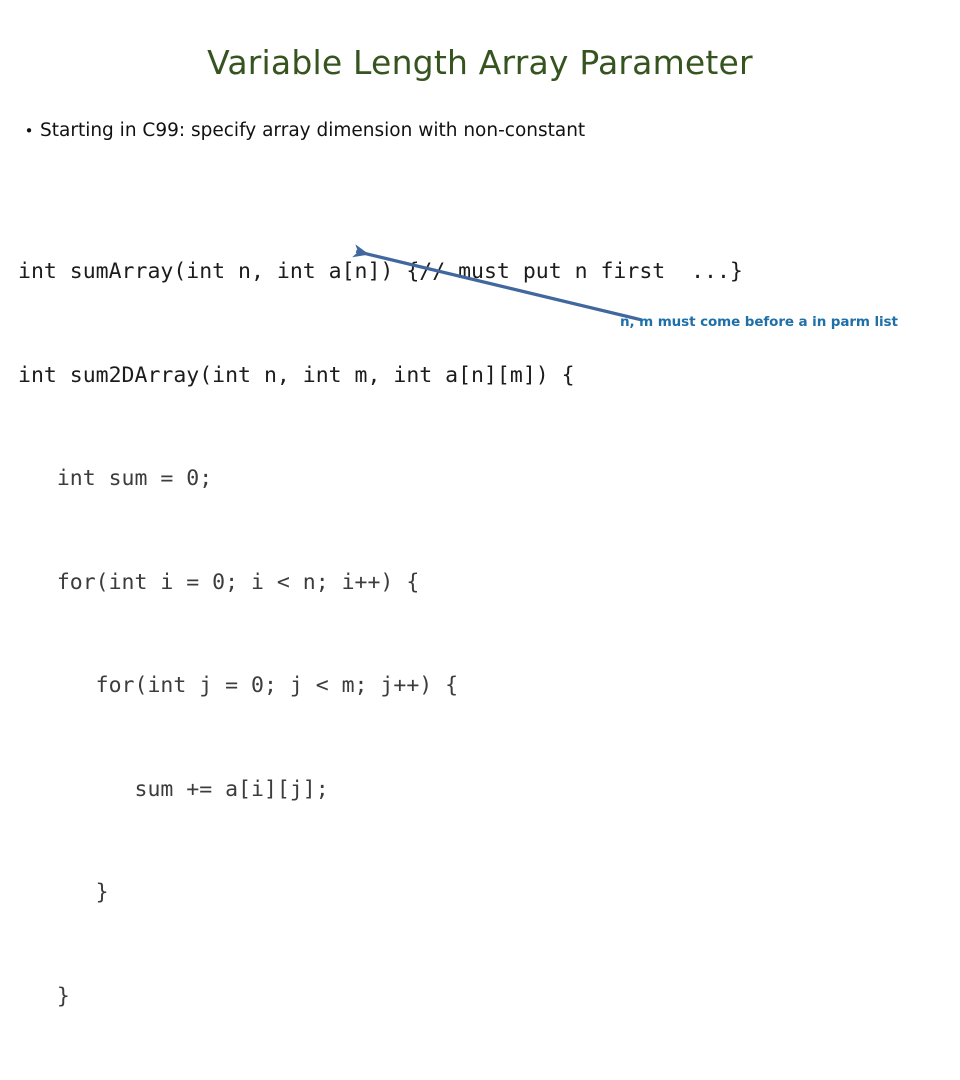 The height and width of the screenshot is (1080, 960). I want to click on code-line-7: }, so click(63, 892).